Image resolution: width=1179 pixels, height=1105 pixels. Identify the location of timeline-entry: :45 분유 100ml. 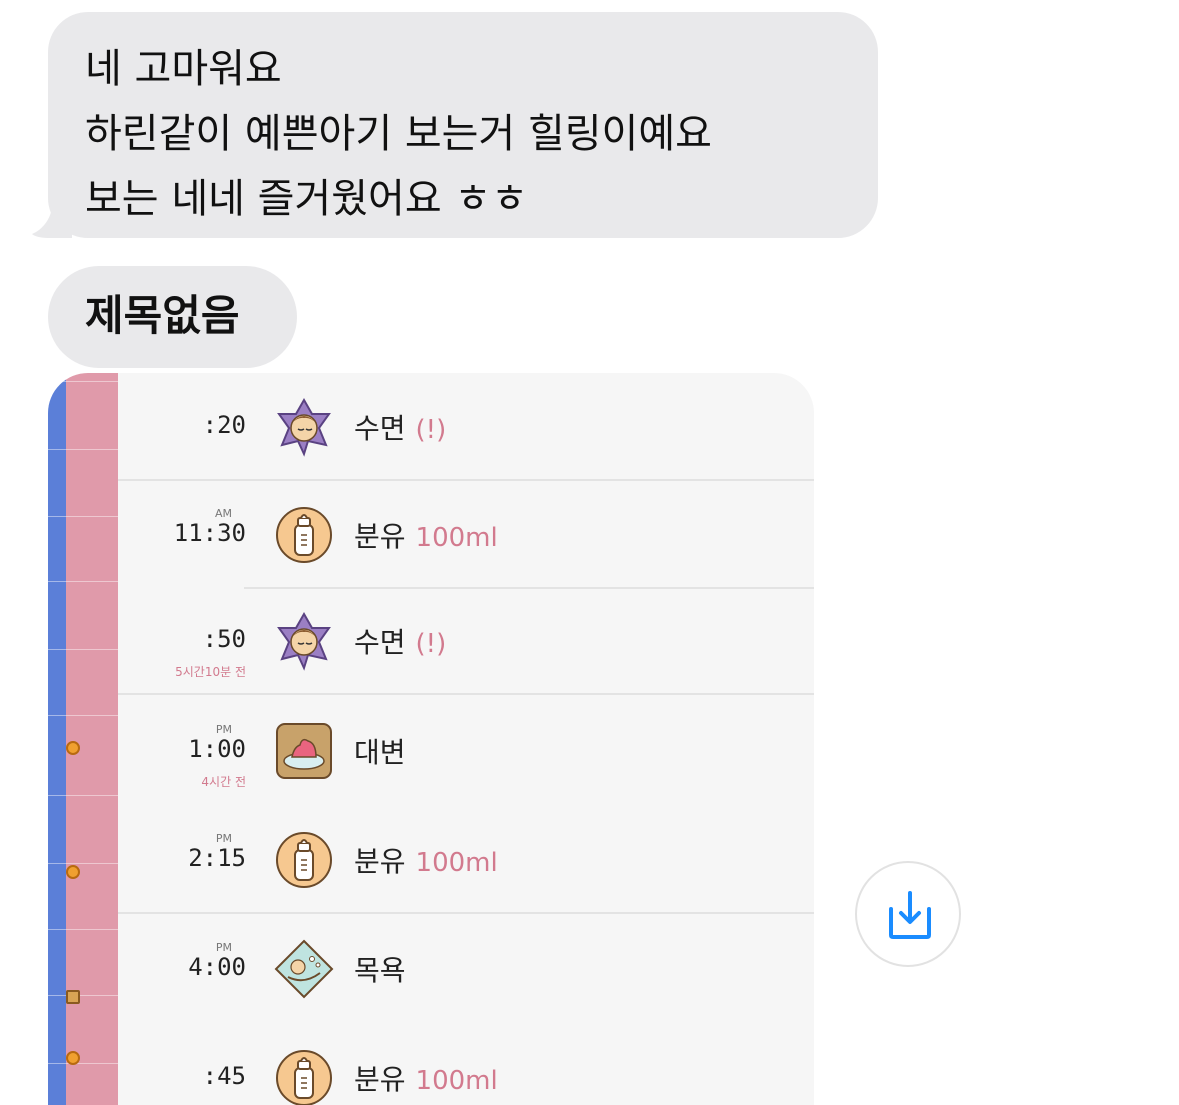
(466, 1064).